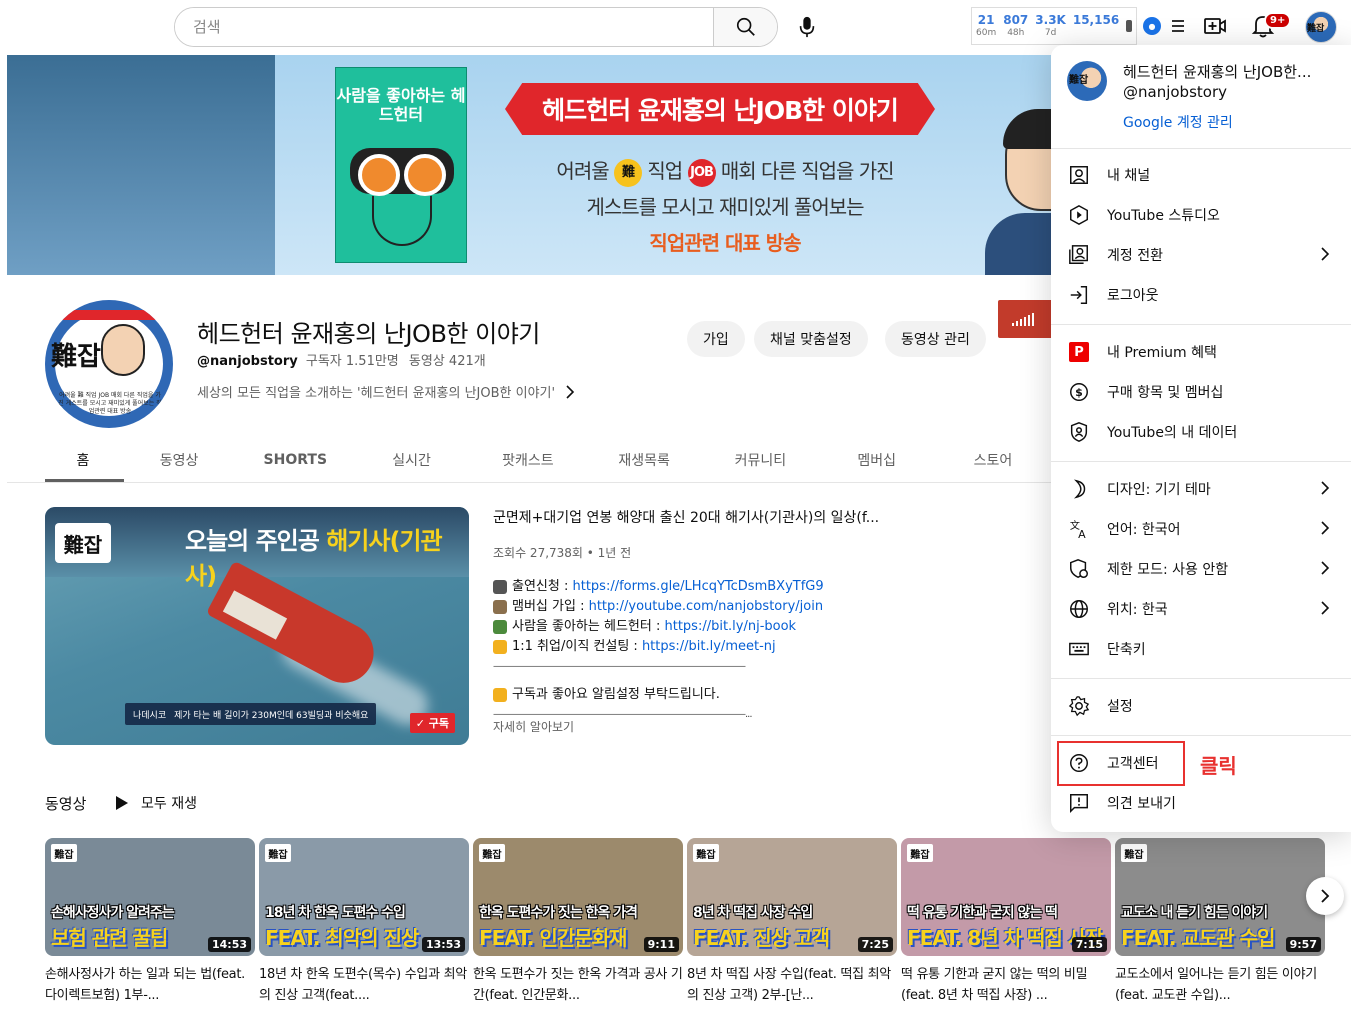 This screenshot has height=1011, width=1351. I want to click on banner-left-area, so click(141, 165).